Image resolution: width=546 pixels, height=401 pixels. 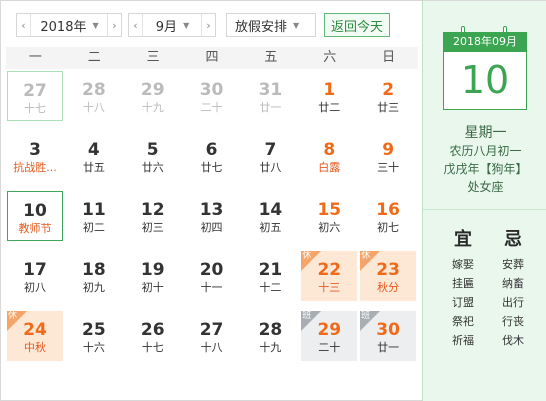 I want to click on lunar-label: 初六, so click(x=329, y=227).